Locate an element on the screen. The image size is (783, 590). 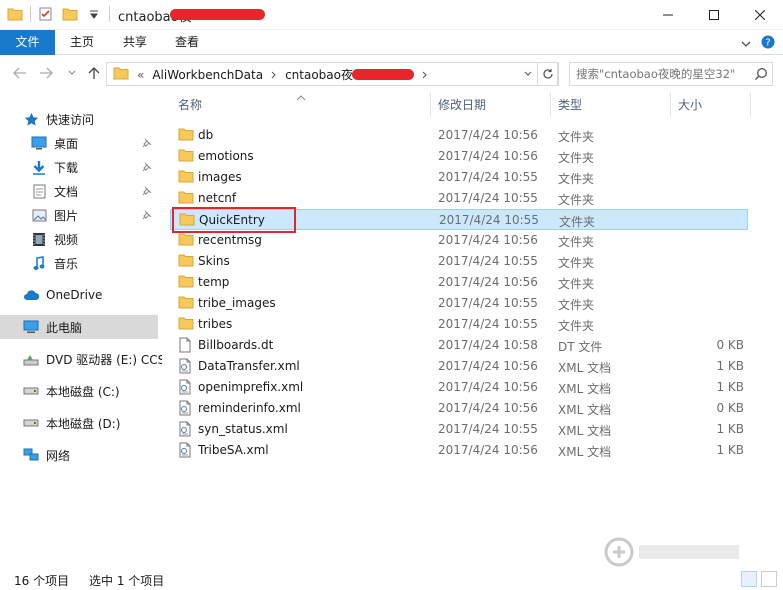
search-input is located at coordinates (662, 74).